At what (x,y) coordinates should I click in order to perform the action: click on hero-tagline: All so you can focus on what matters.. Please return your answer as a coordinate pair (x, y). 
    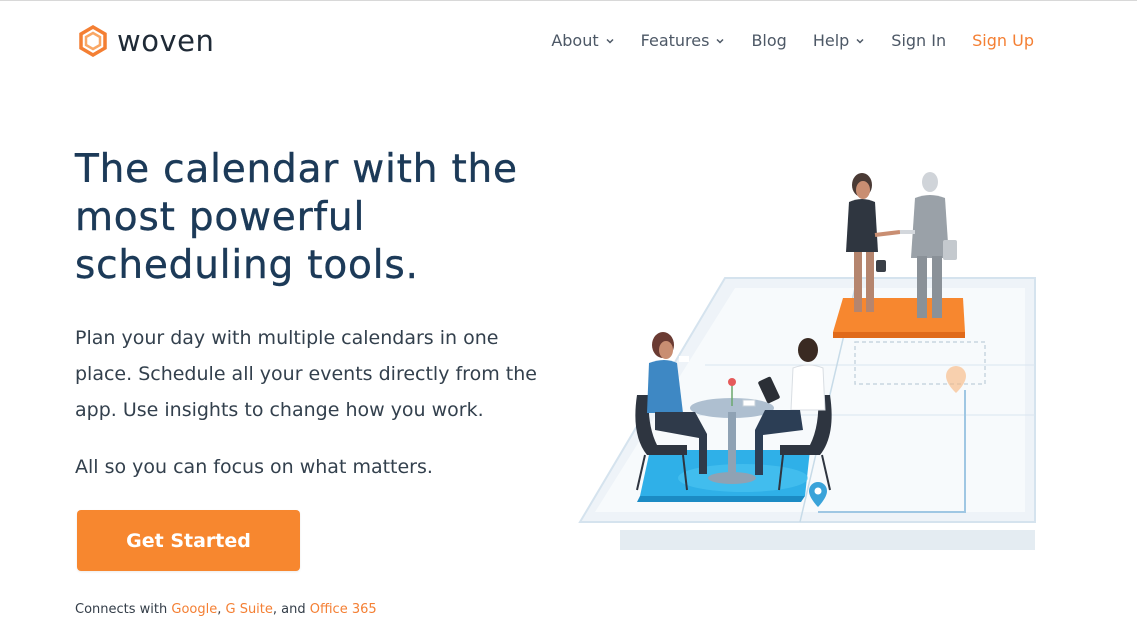
    Looking at the image, I should click on (254, 467).